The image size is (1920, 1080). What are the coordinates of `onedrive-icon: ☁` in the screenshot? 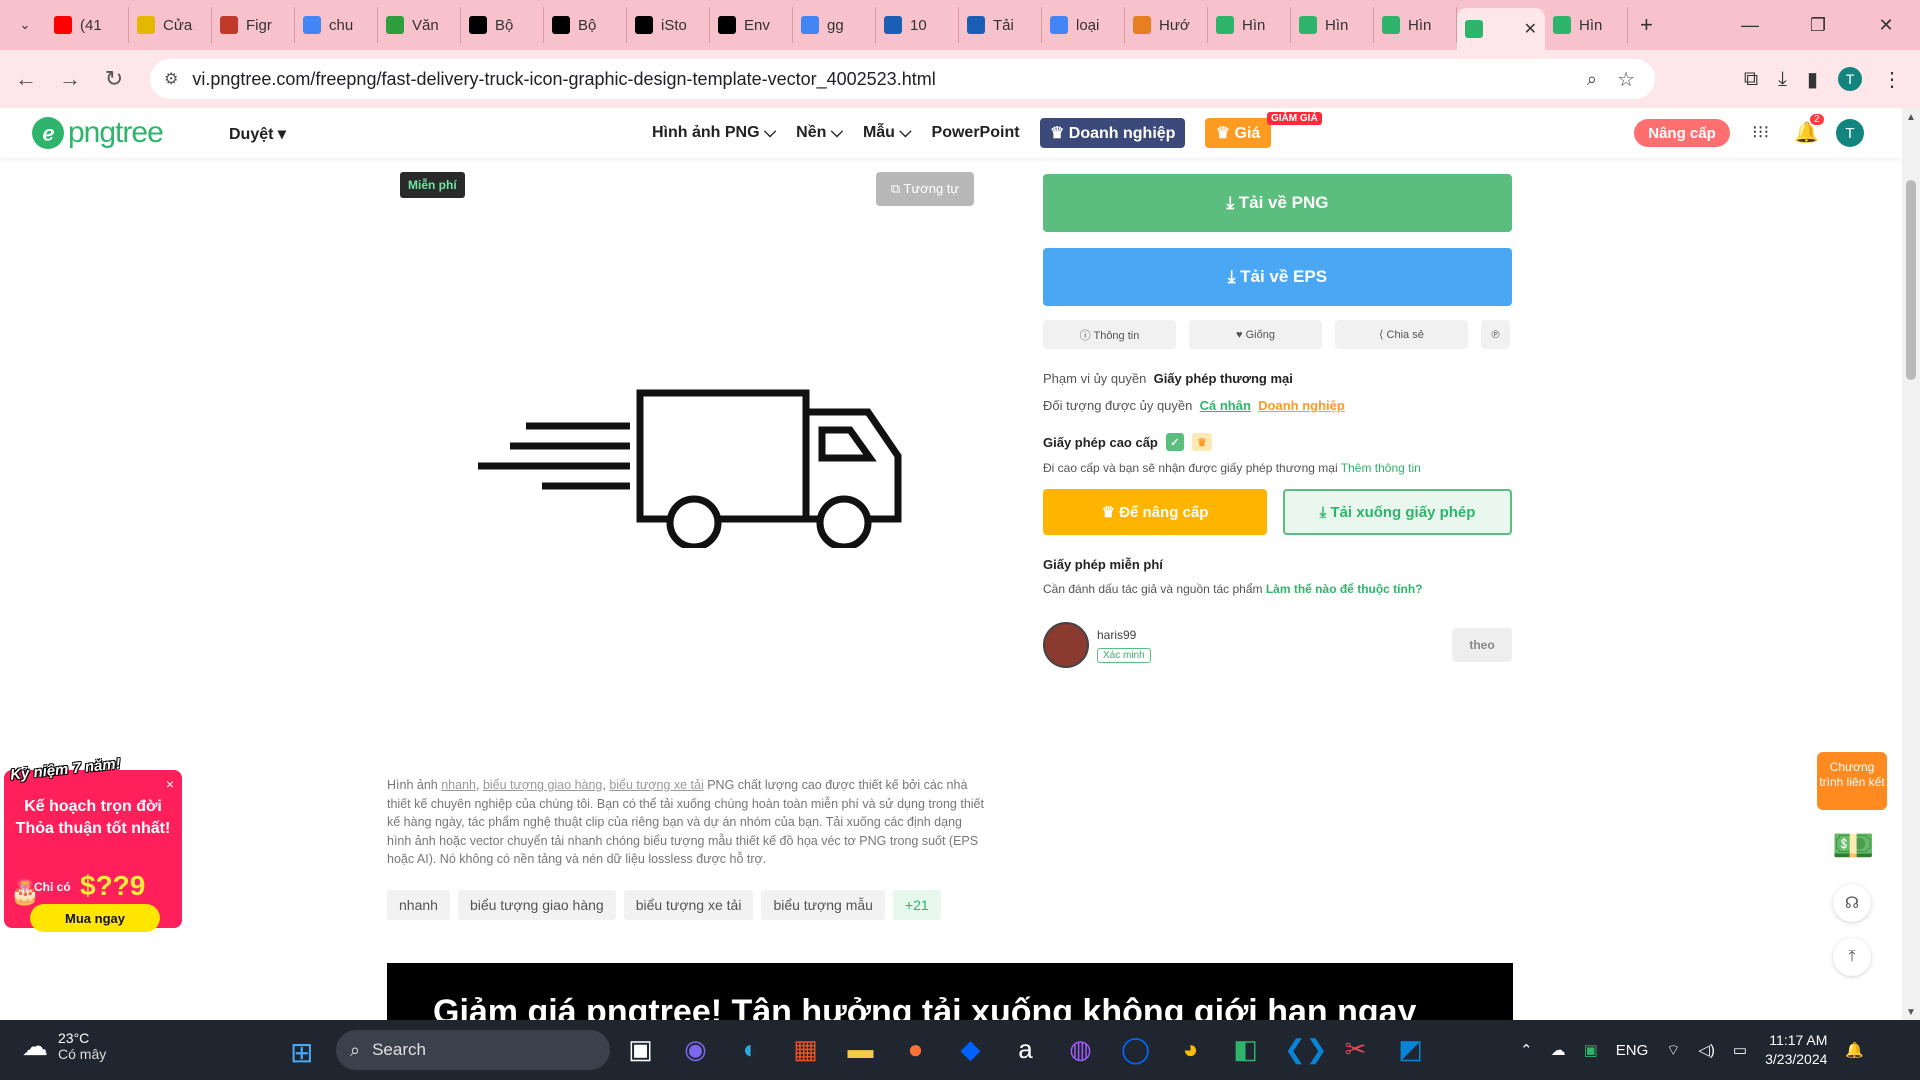 It's located at (1558, 1050).